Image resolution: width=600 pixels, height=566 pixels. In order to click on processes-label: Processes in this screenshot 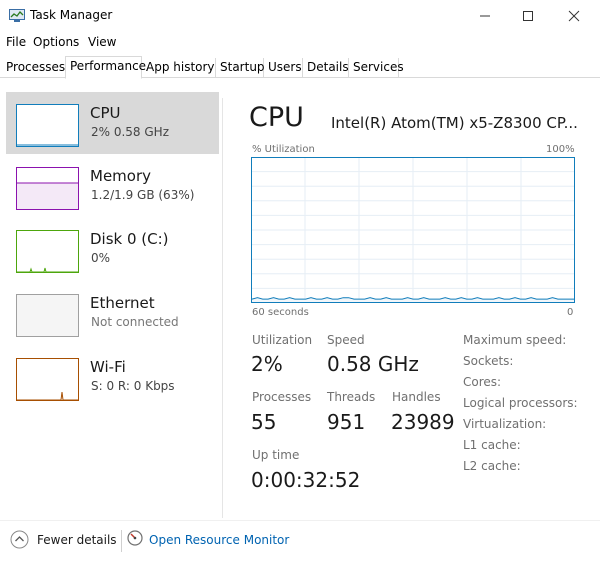, I will do `click(282, 397)`.